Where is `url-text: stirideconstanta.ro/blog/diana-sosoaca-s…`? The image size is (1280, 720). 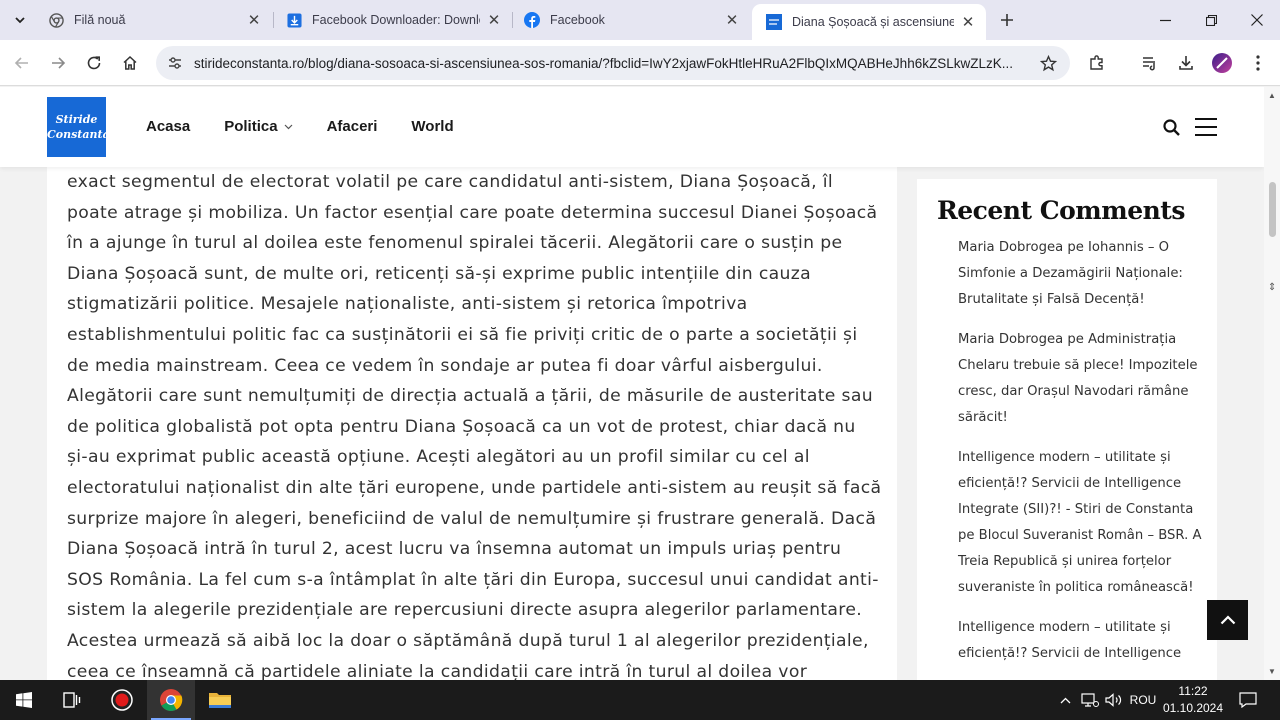 url-text: stirideconstanta.ro/blog/diana-sosoaca-s… is located at coordinates (616, 63).